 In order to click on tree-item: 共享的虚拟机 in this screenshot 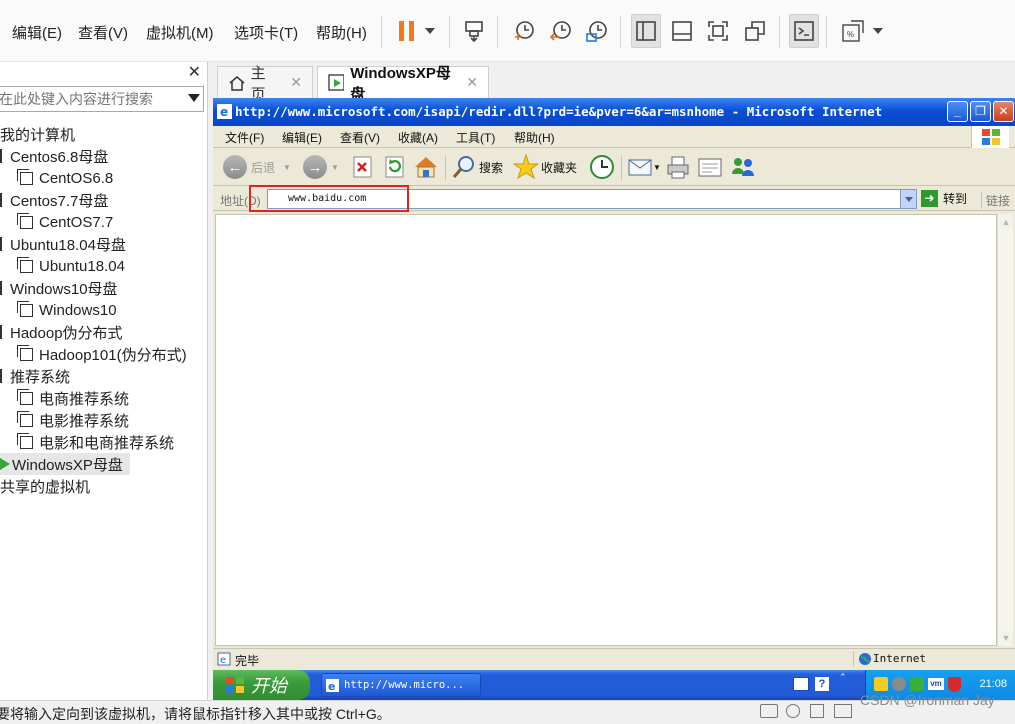, I will do `click(103, 486)`.